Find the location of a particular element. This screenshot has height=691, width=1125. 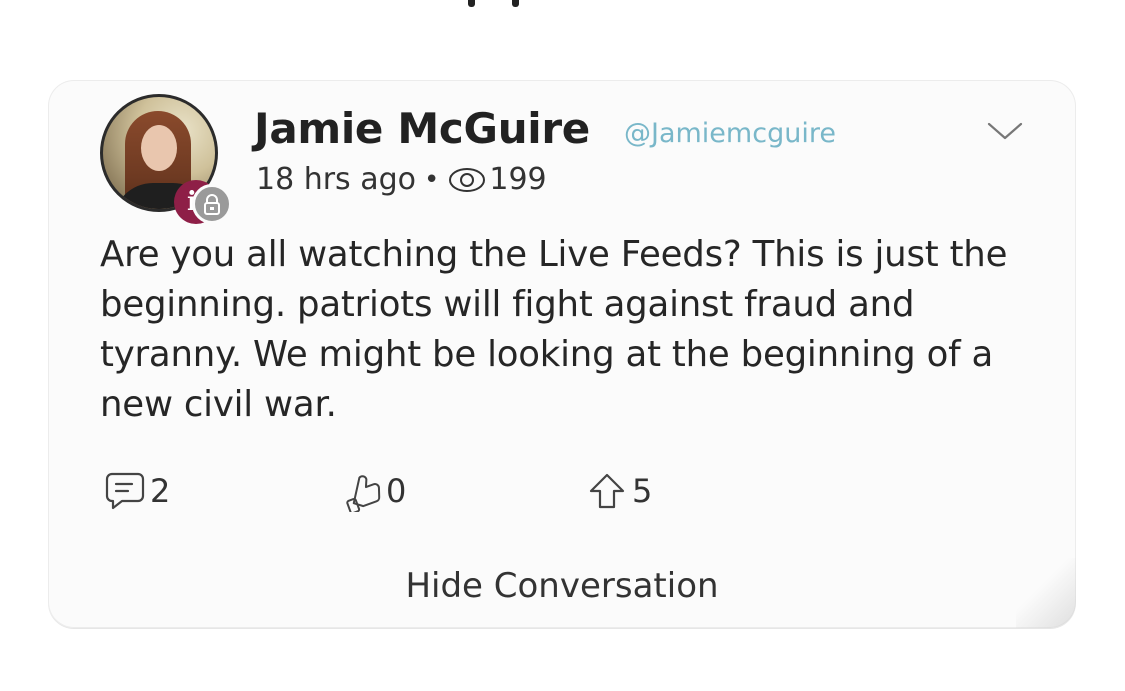

arrow-up-icon is located at coordinates (607, 491).